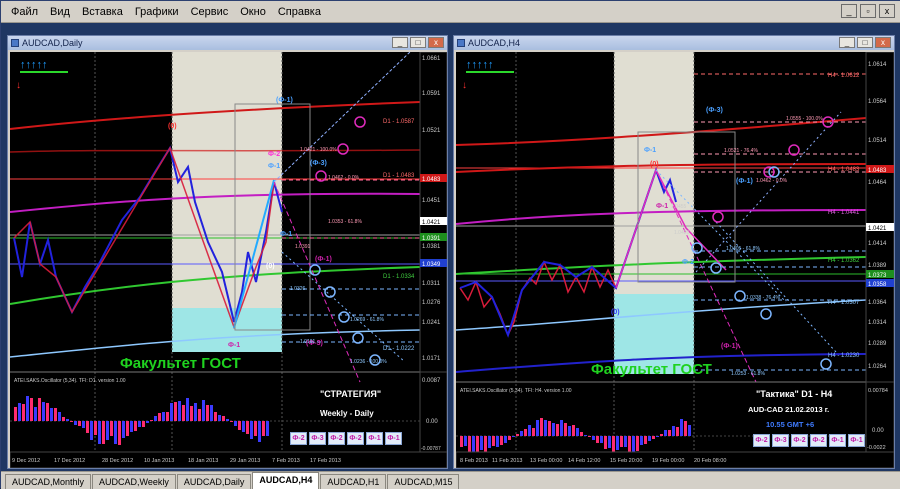 Image resolution: width=900 pixels, height=489 pixels. I want to click on wave-buttons: Ф-2 Ф-3 Ф-2 Ф-2 Ф-1 Ф-1, so click(346, 438).